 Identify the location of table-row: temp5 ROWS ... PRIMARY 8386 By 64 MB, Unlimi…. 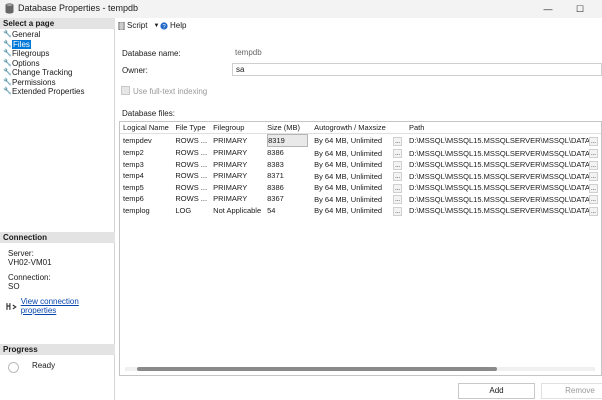
(360, 188).